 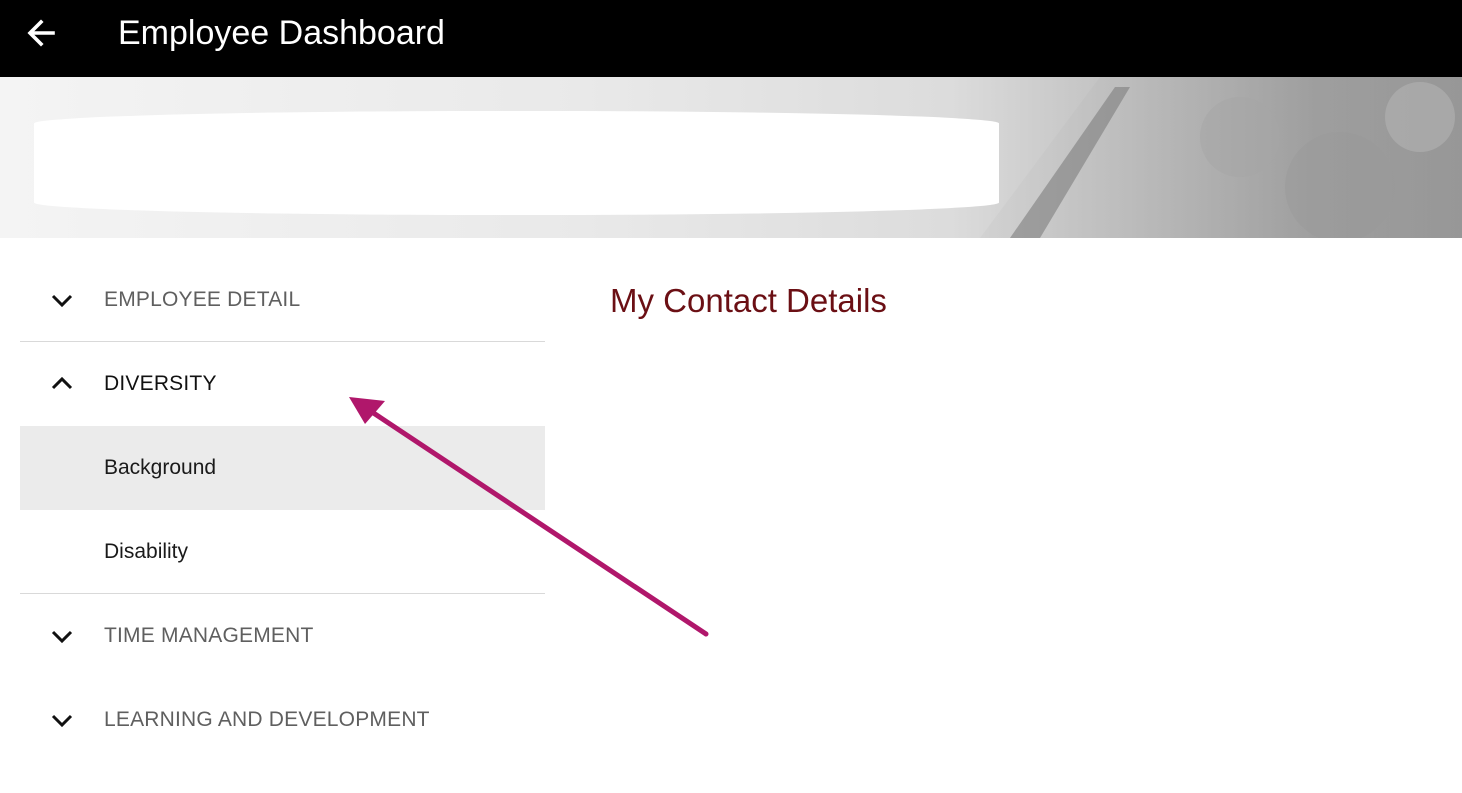 I want to click on banner-name-placeholder, so click(x=516, y=163).